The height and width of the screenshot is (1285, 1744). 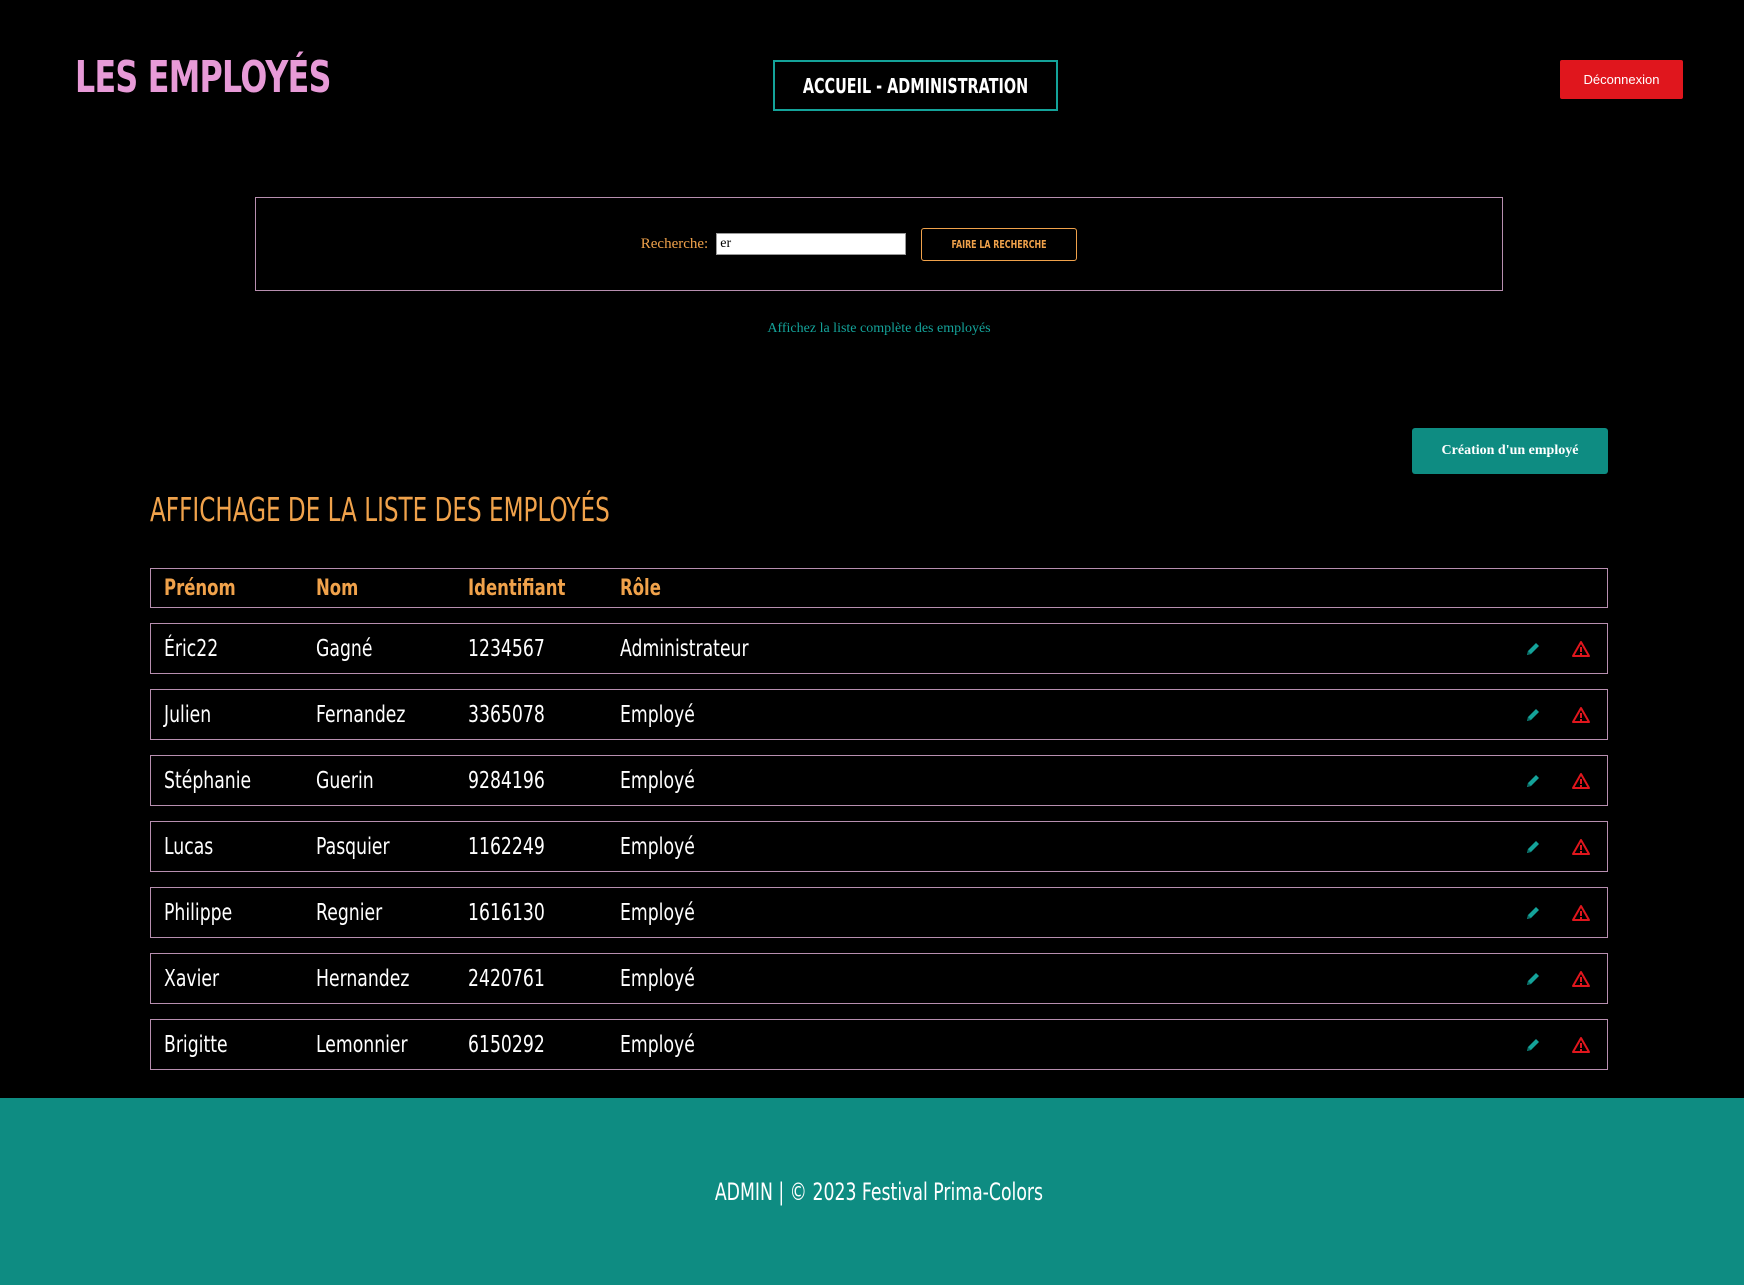 What do you see at coordinates (506, 714) in the screenshot?
I see `cell-identifier: 3365078` at bounding box center [506, 714].